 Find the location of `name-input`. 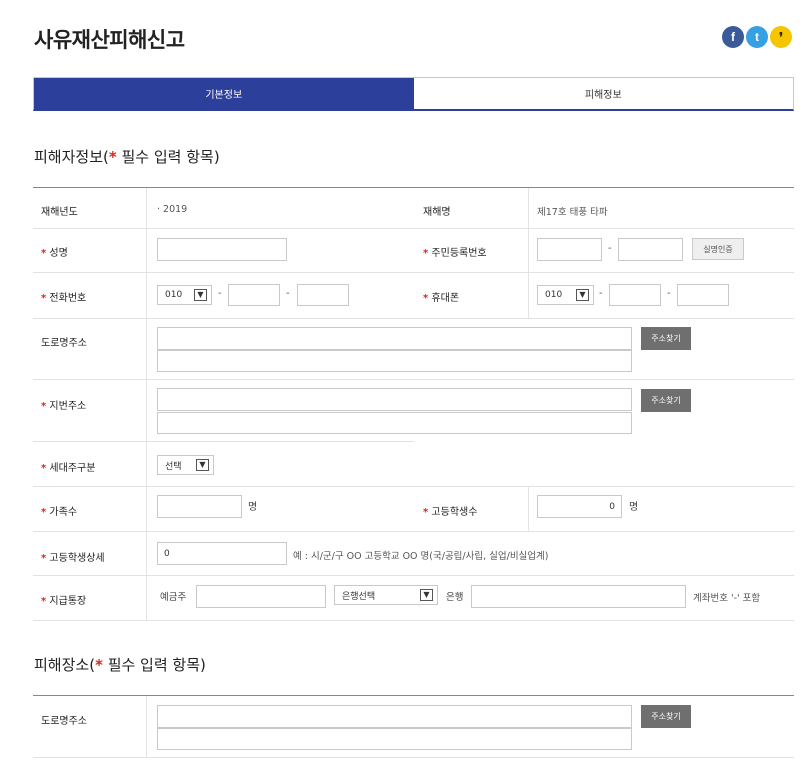

name-input is located at coordinates (222, 249).